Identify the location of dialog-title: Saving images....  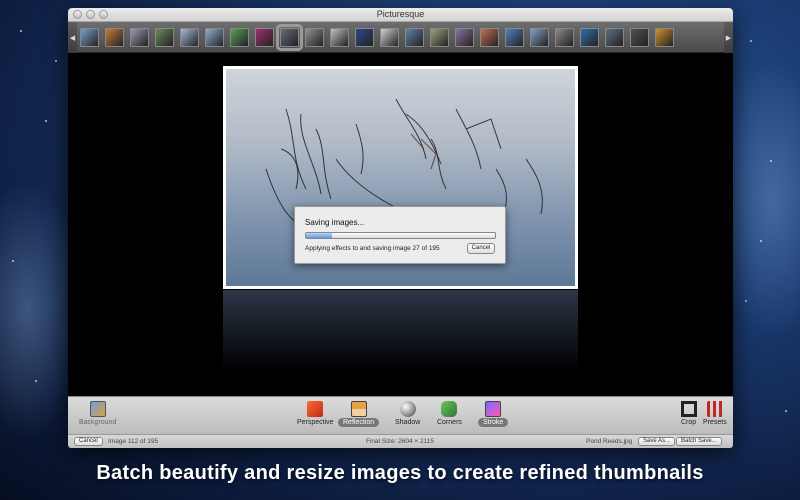
(335, 222).